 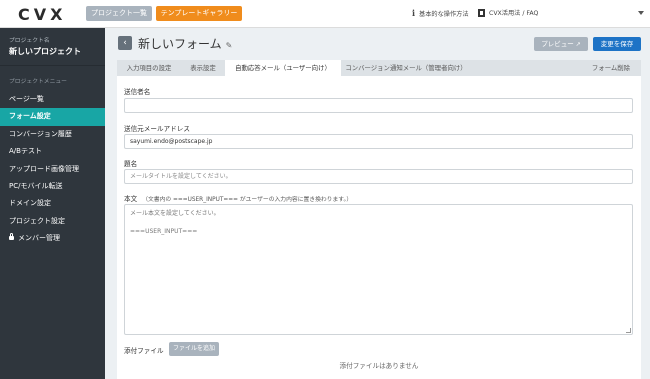 I want to click on preview-button: プレビュー ↗, so click(x=561, y=44).